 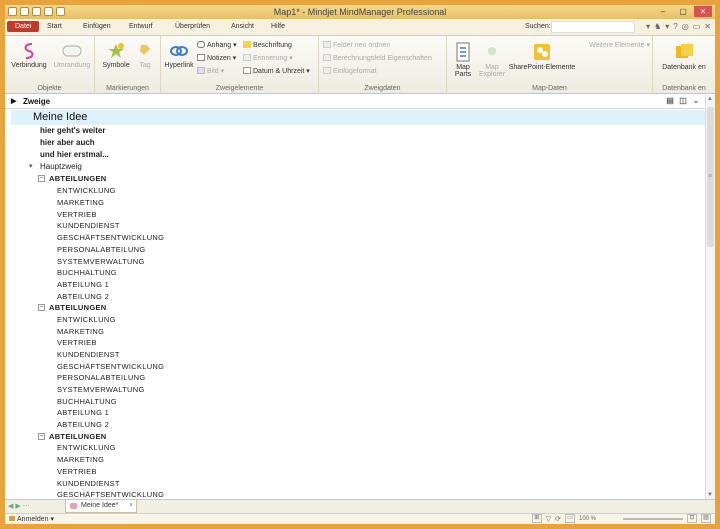 What do you see at coordinates (653, 518) in the screenshot?
I see `zoom-slider` at bounding box center [653, 518].